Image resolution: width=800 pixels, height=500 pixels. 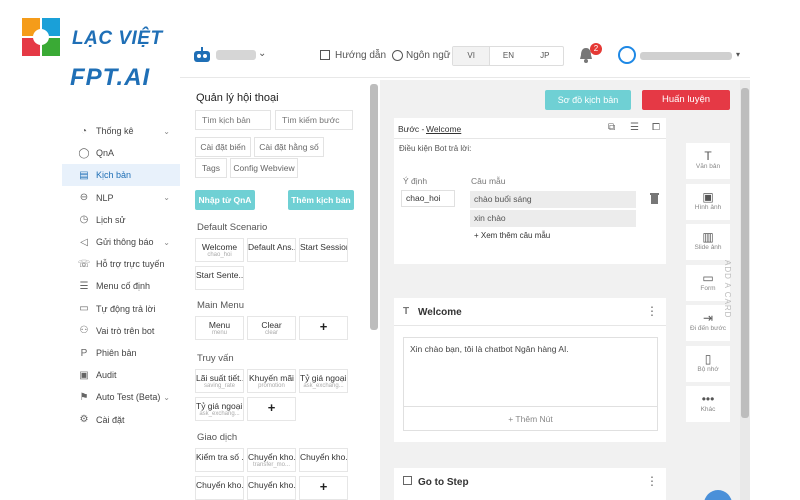 I want to click on step-name-link: Welcome, so click(x=443, y=129).